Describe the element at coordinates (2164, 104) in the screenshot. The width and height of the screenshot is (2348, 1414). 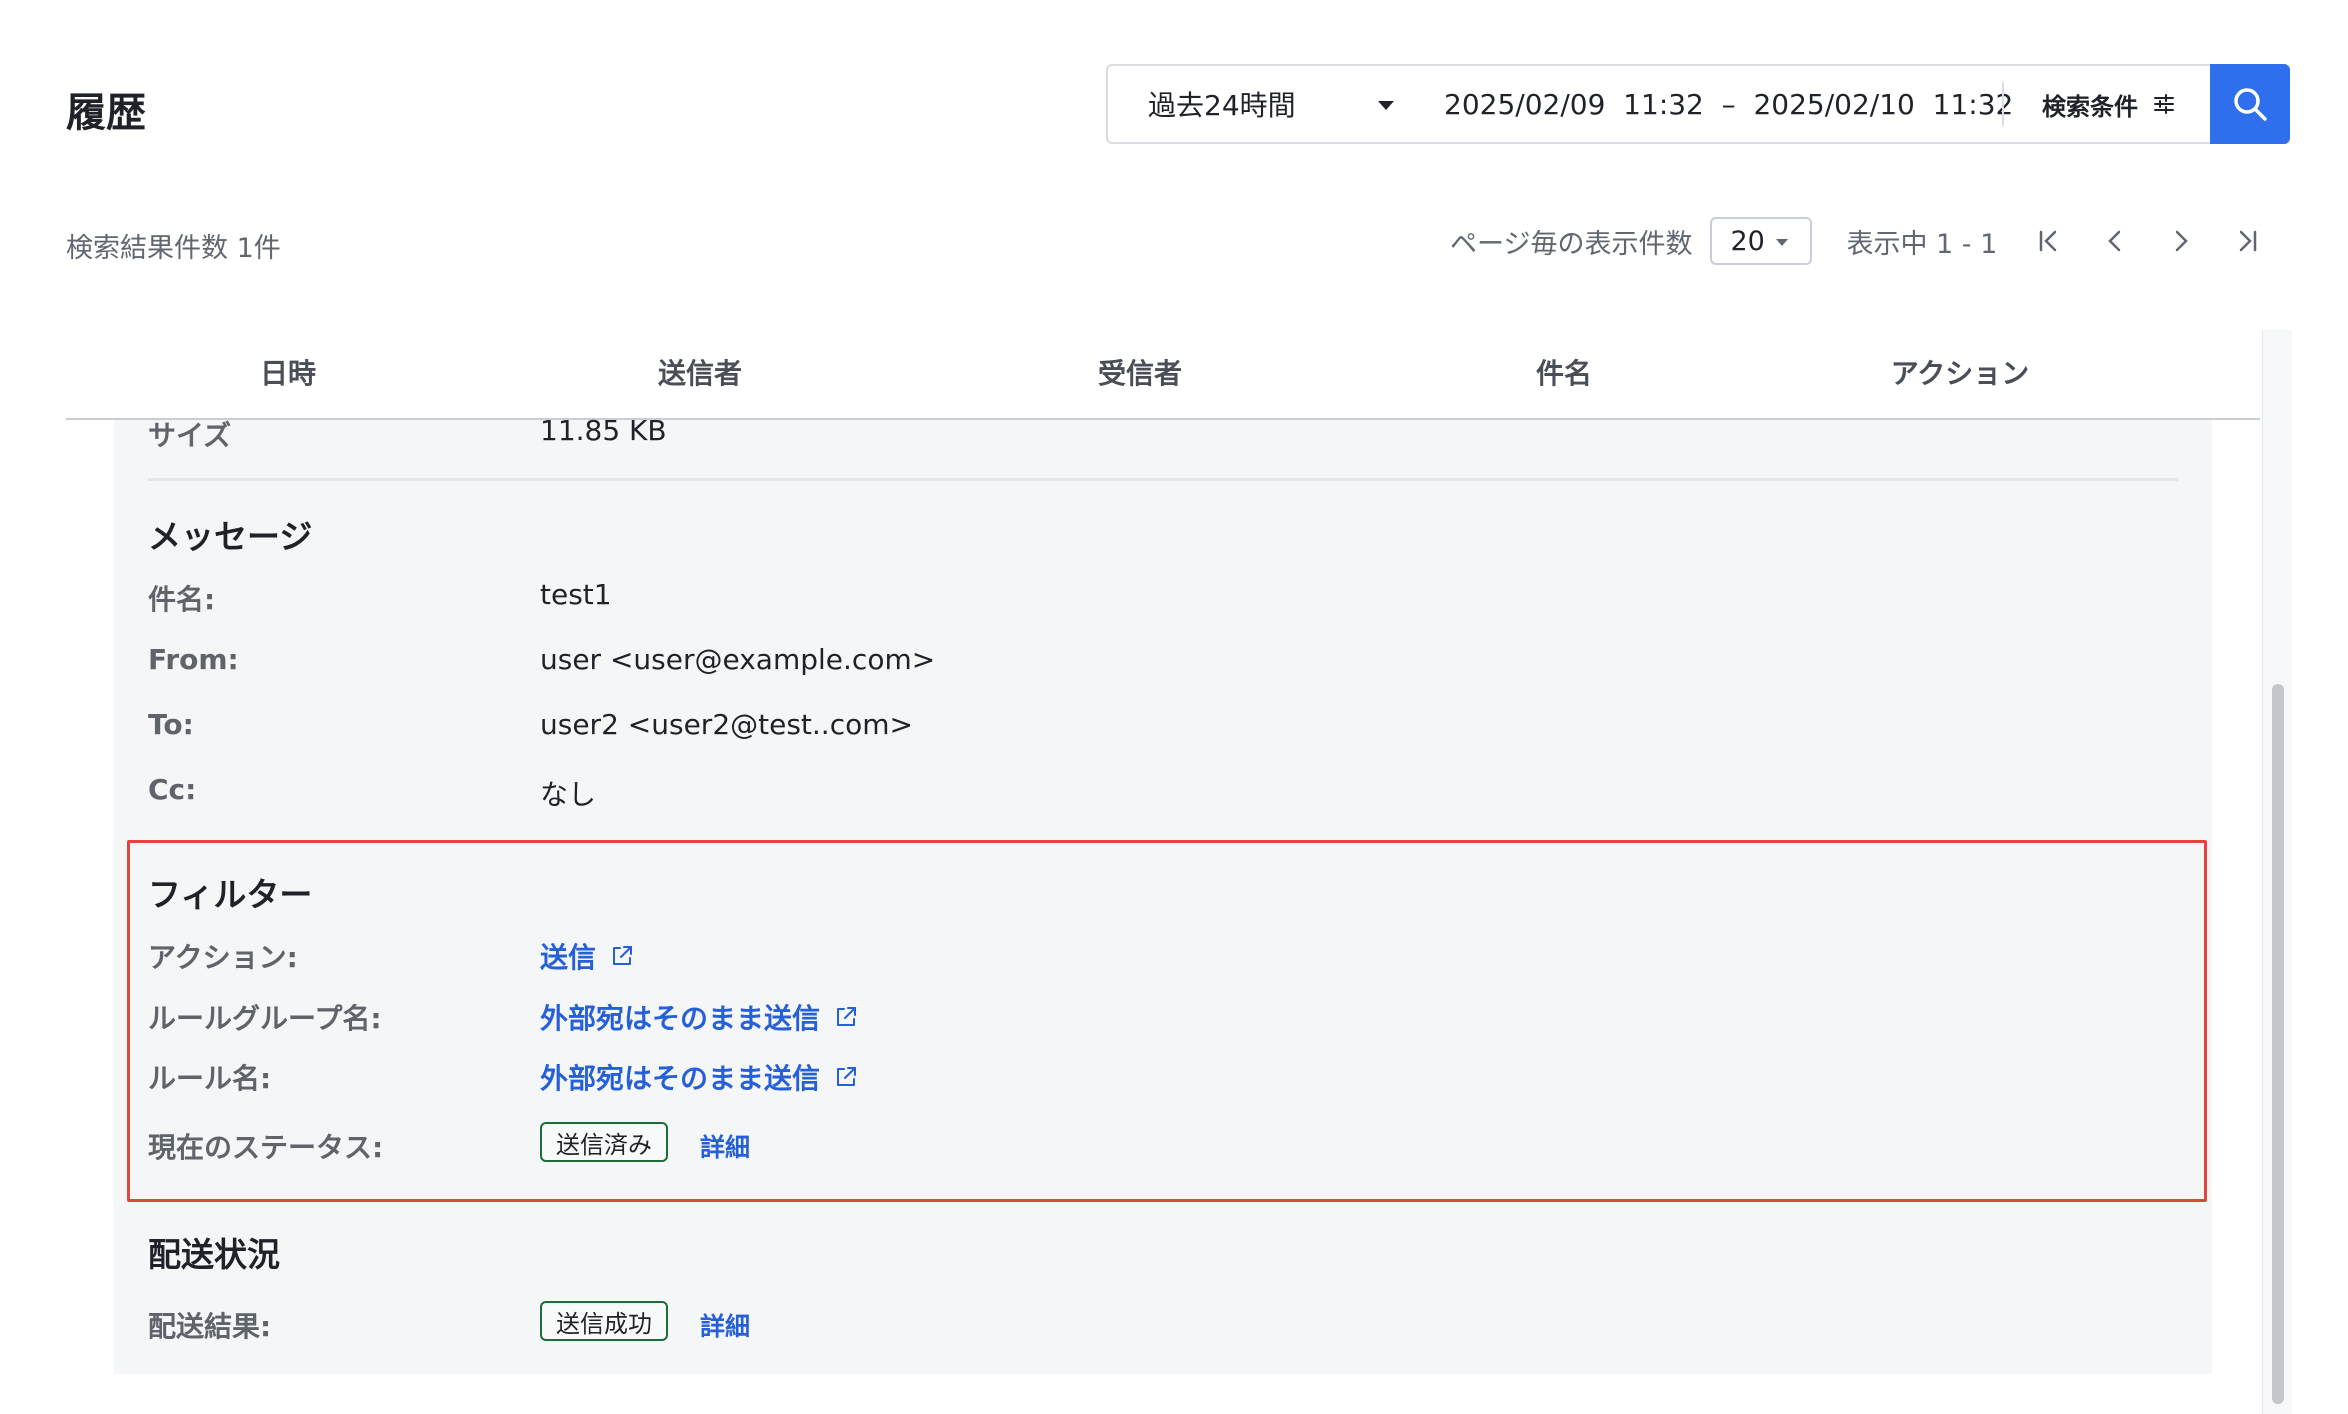
I see `filter-sliders-icon` at that location.